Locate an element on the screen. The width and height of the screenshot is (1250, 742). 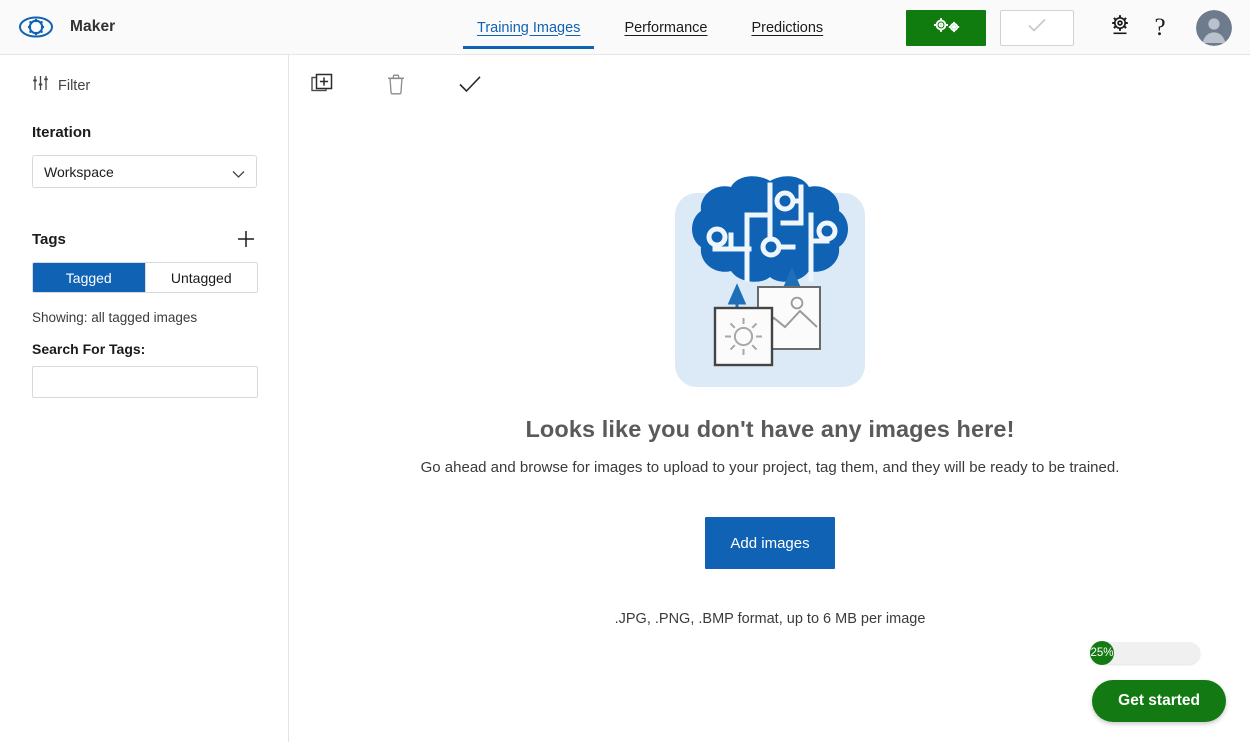
tab-performance: Performance is located at coordinates (665, 27).